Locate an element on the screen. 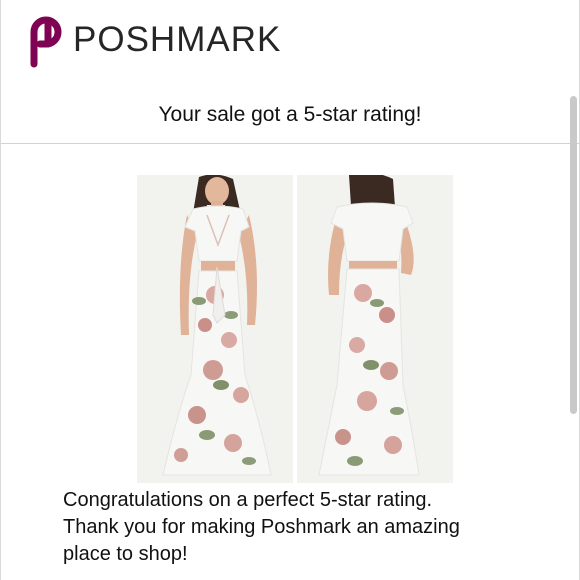 This screenshot has width=580, height=580. subject-bar: Your sale got a 5-star rating! is located at coordinates (290, 114).